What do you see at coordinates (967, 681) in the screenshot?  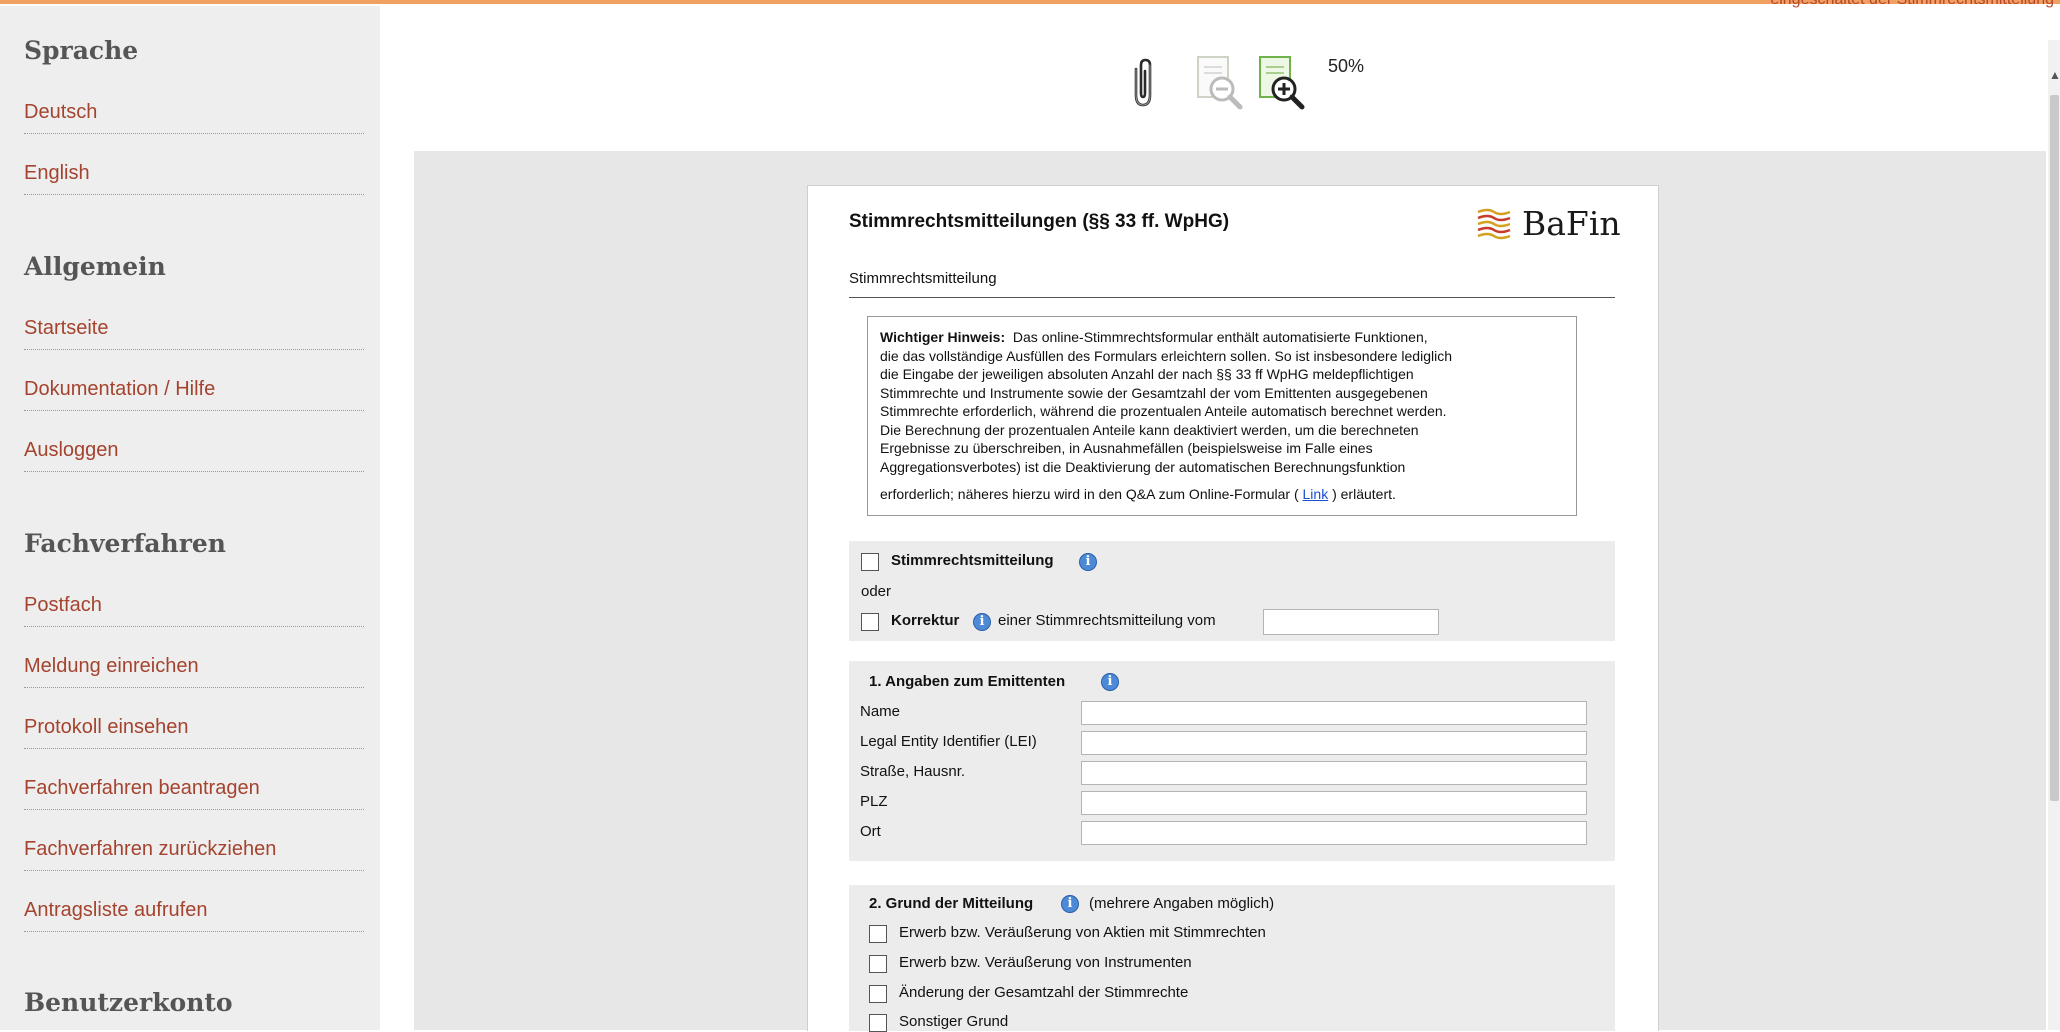 I see `issuer-section-heading: 1. Angaben zum Emittenten` at bounding box center [967, 681].